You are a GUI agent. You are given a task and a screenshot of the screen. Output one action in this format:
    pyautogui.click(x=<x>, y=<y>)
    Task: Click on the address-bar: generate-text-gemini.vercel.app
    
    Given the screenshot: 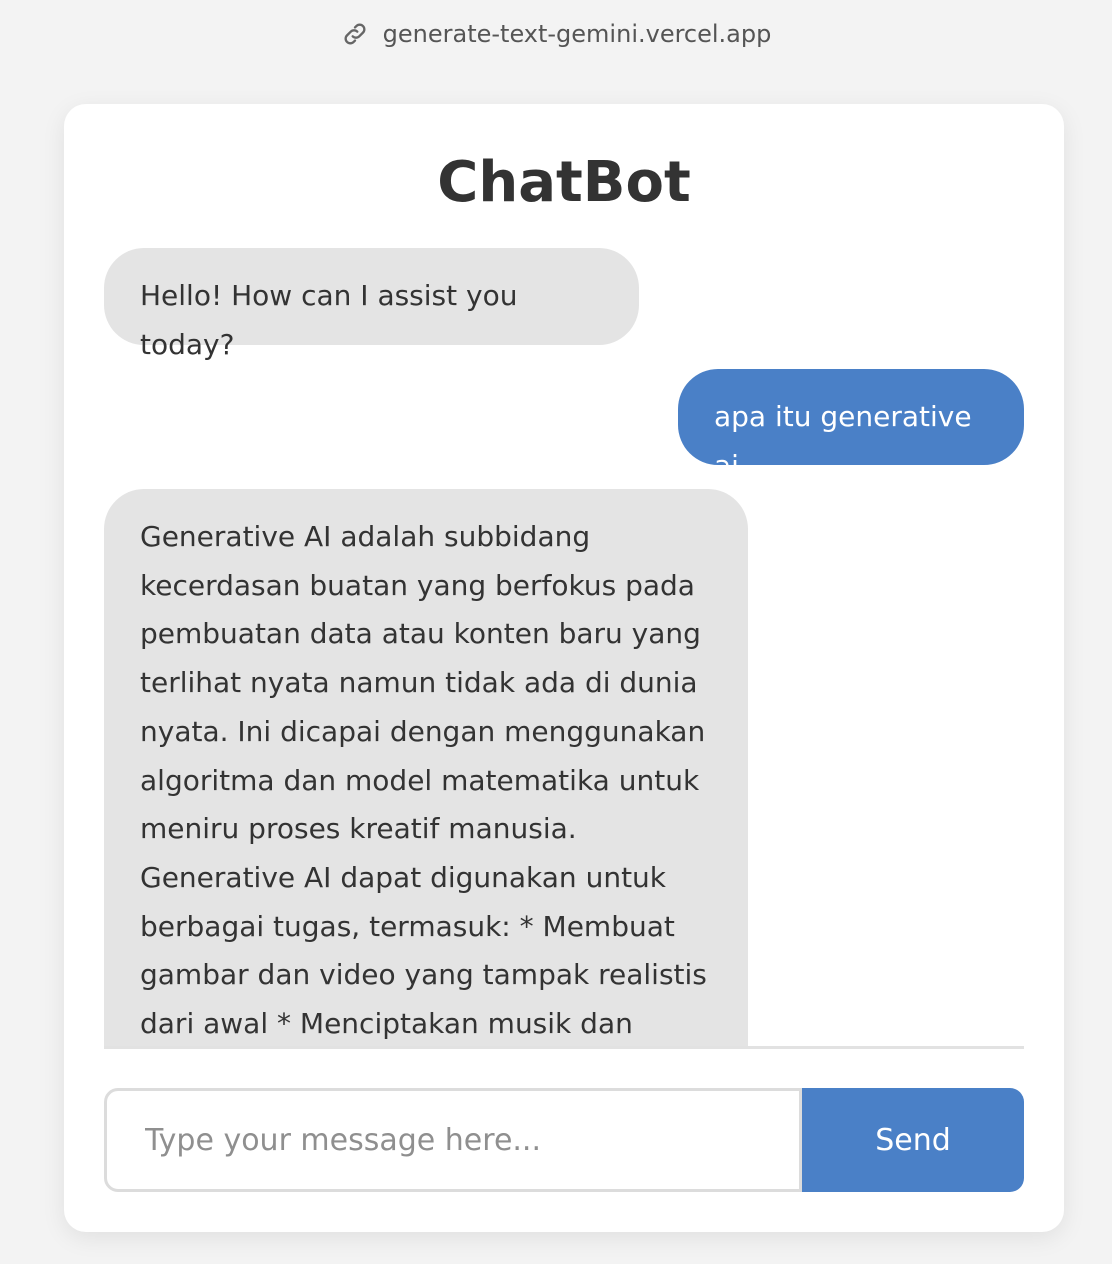 What is the action you would take?
    pyautogui.click(x=556, y=34)
    